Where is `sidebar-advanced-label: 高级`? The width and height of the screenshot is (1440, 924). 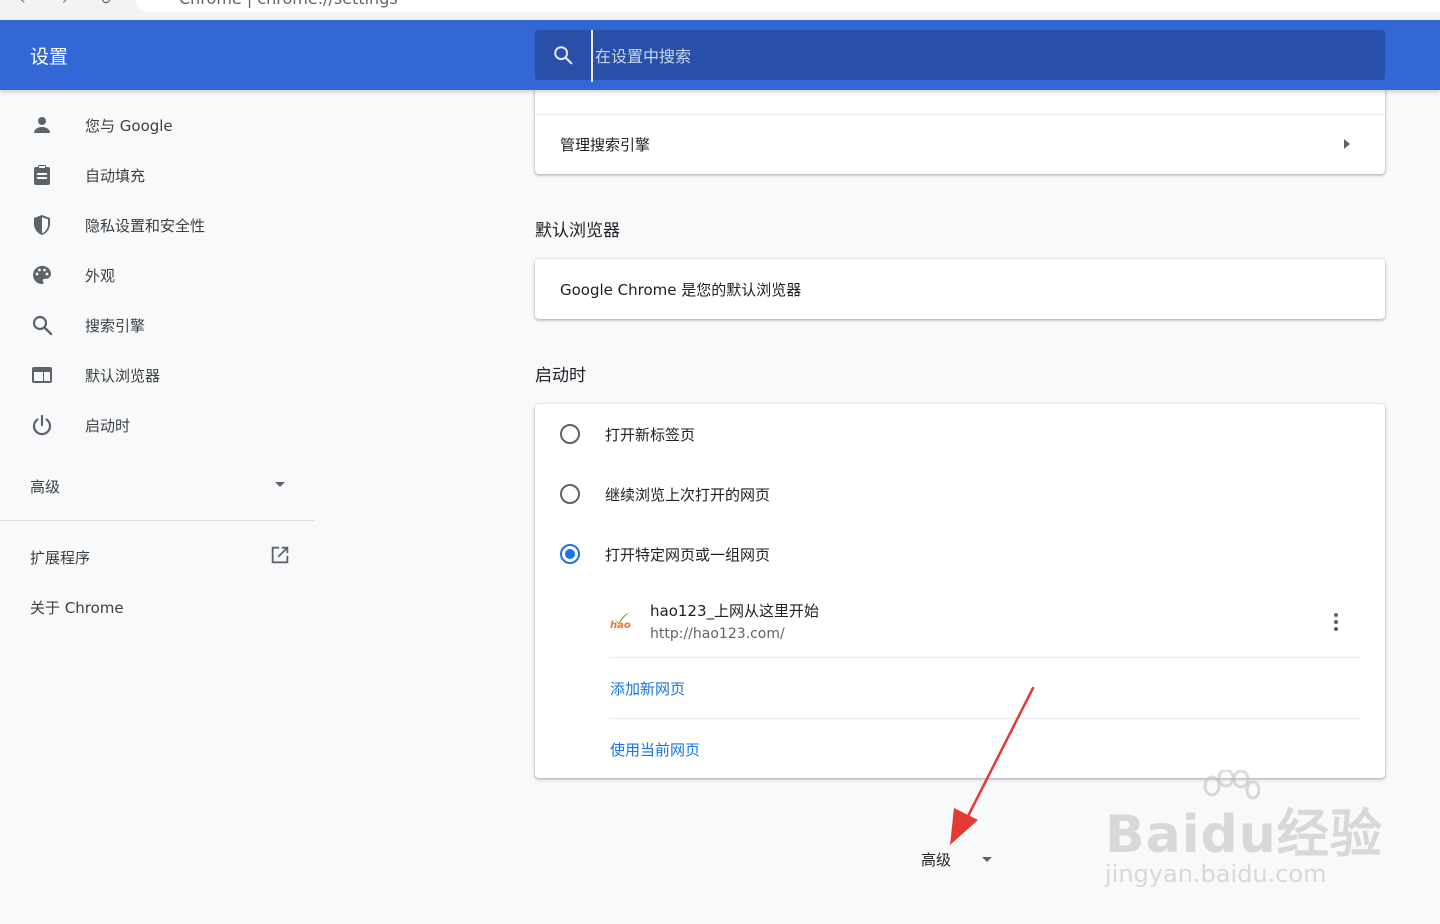
sidebar-advanced-label: 高级 is located at coordinates (45, 487).